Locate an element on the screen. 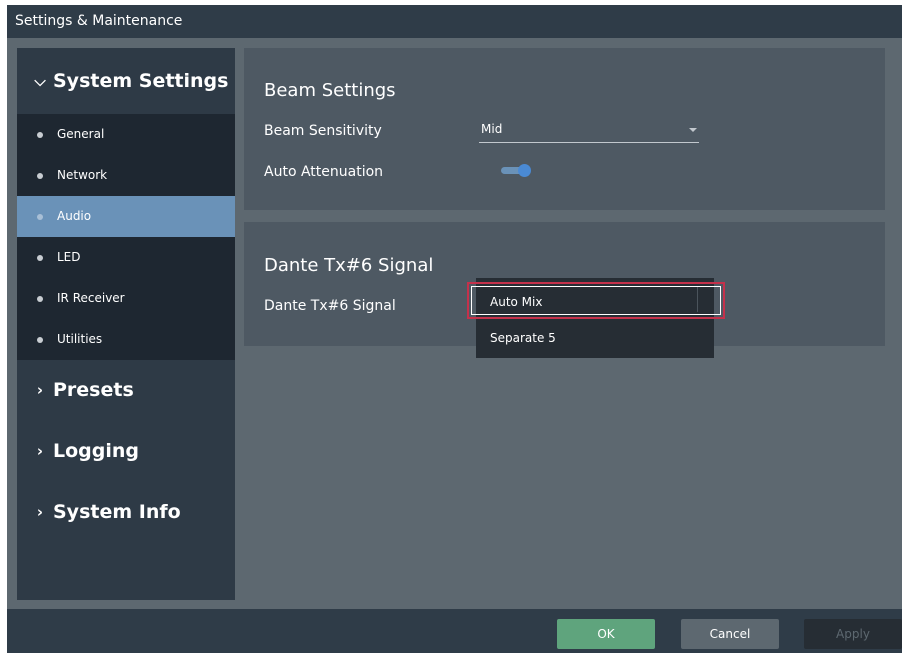 The width and height of the screenshot is (902, 653). highlight-inner-border is located at coordinates (596, 300).